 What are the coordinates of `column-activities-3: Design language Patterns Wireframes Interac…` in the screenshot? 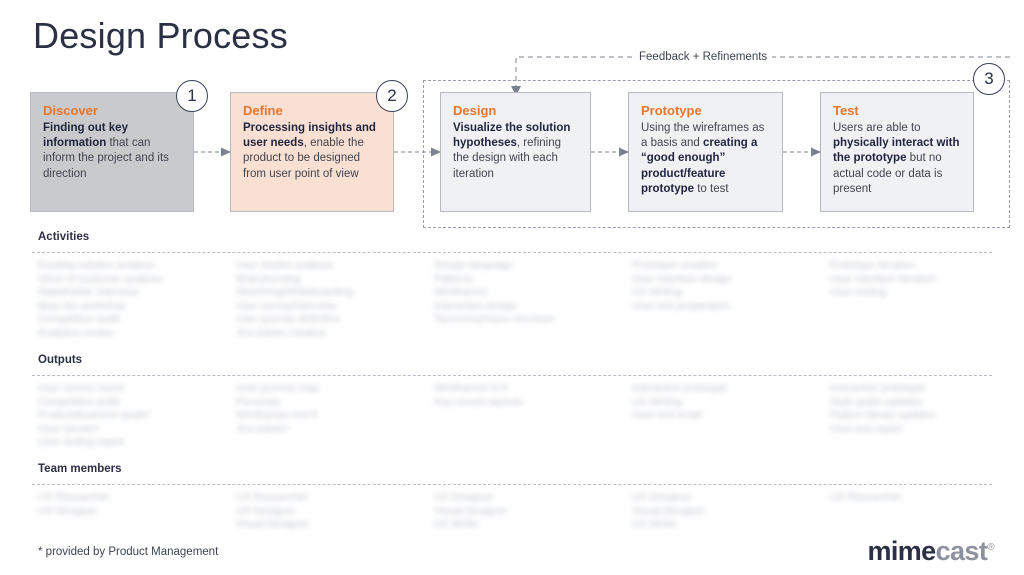 It's located at (527, 300).